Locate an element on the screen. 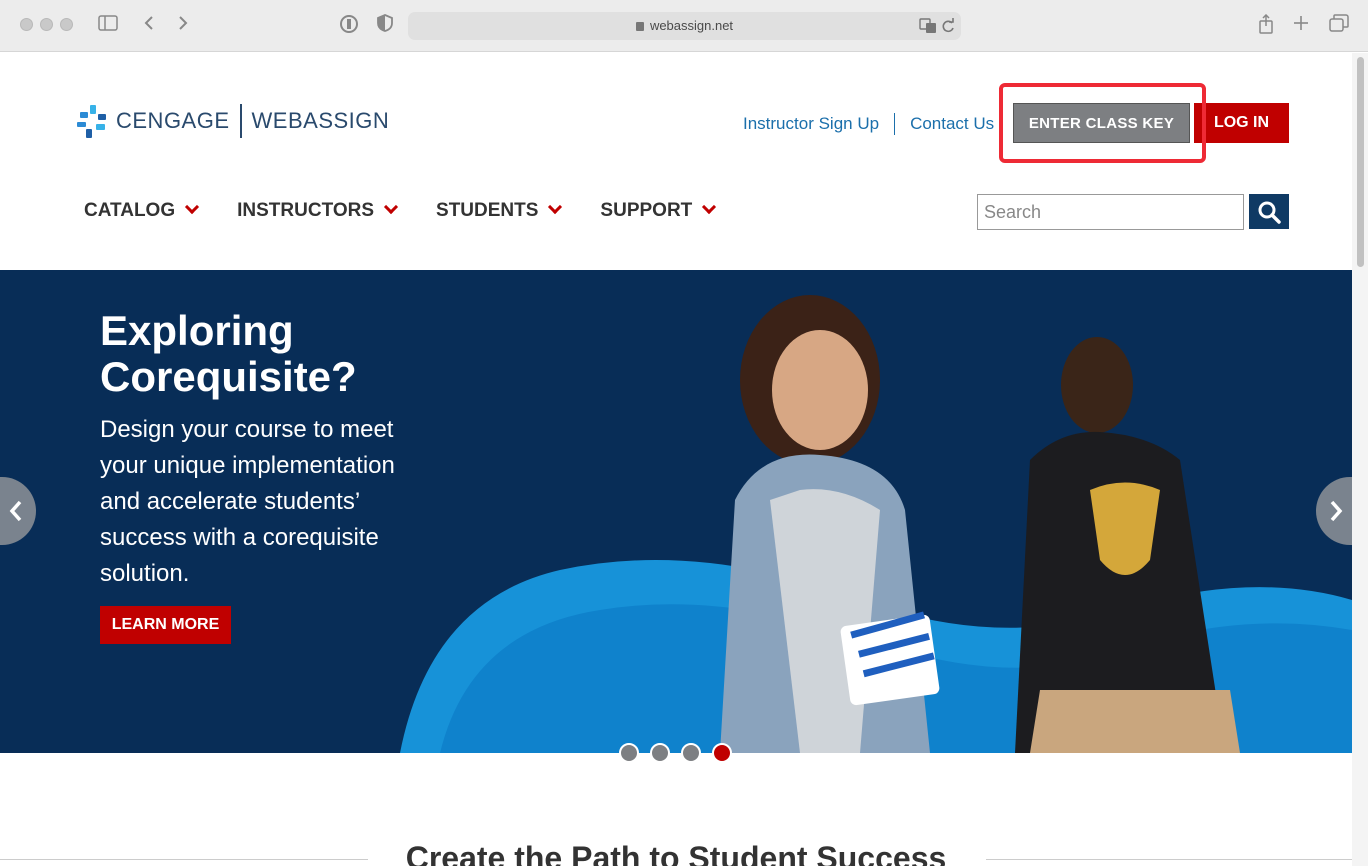 The image size is (1368, 866). translate-icon is located at coordinates (928, 28).